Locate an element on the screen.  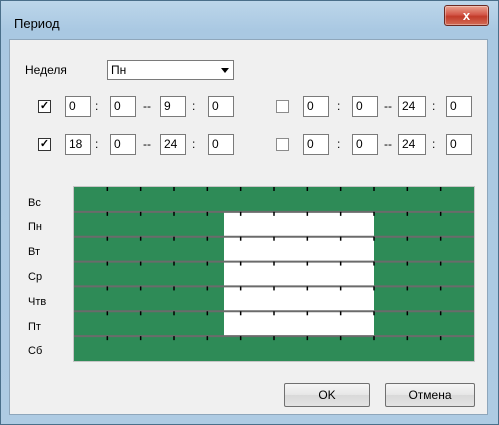
close-icon: x is located at coordinates (466, 15).